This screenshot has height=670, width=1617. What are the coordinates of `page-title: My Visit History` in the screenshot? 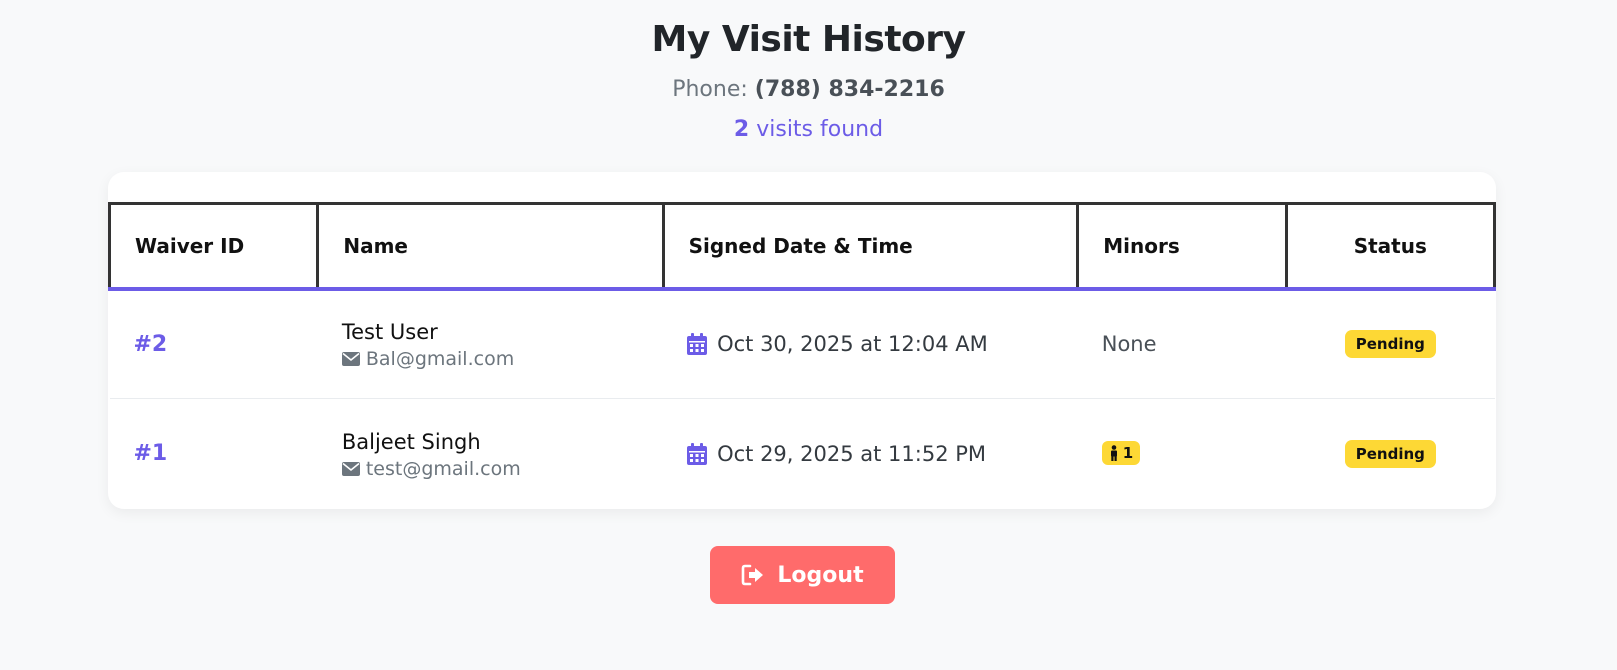 It's located at (808, 39).